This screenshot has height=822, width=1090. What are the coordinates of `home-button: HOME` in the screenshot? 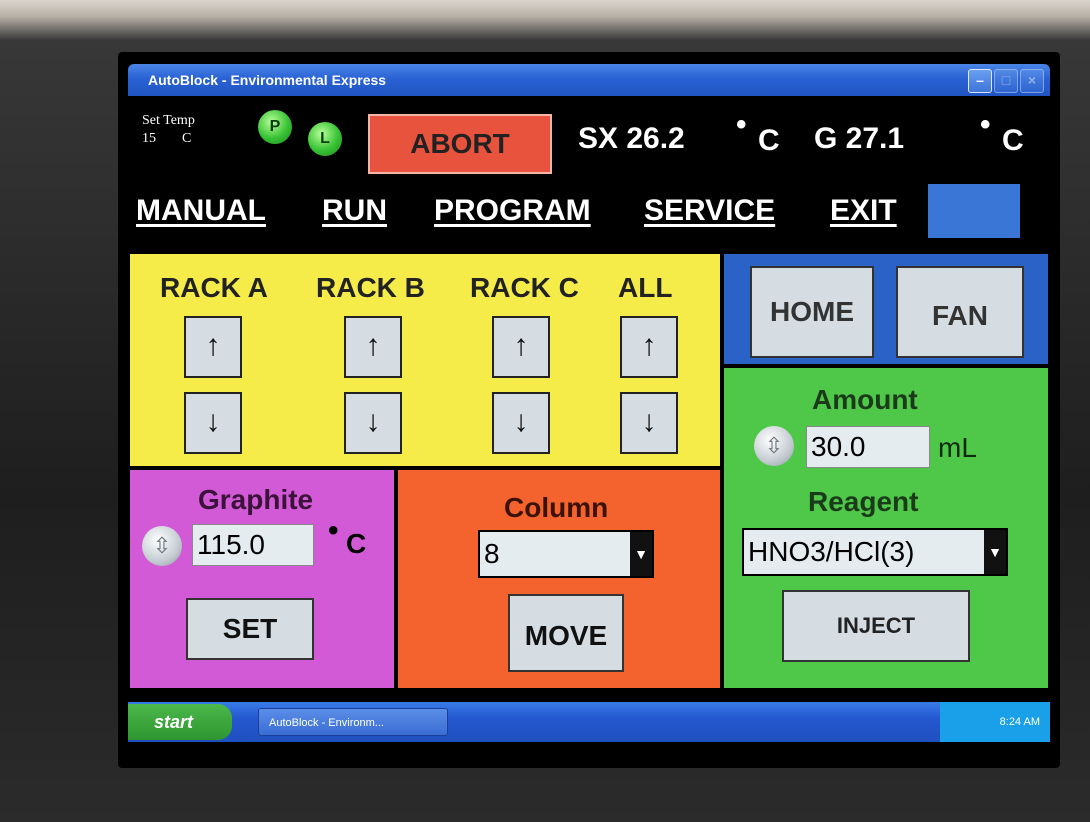 It's located at (812, 312).